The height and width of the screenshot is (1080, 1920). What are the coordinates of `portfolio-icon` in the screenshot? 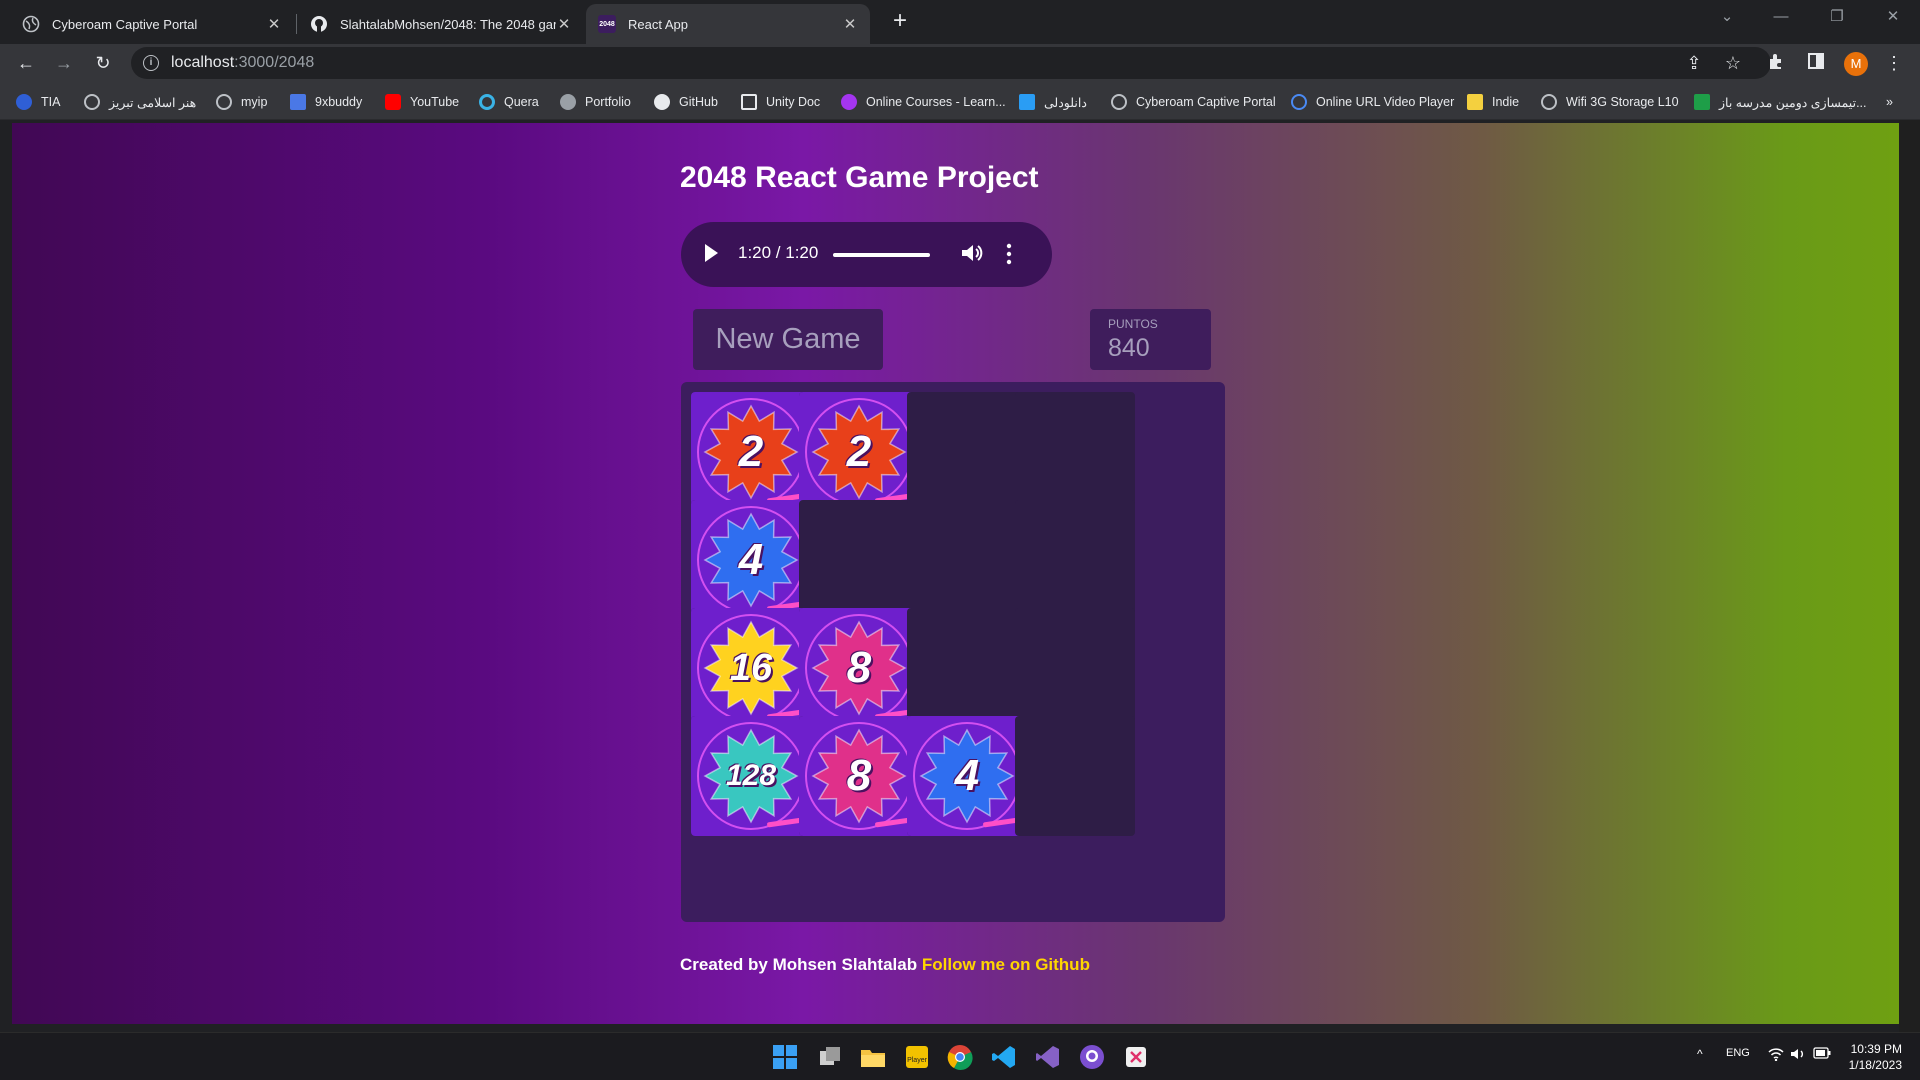 It's located at (568, 102).